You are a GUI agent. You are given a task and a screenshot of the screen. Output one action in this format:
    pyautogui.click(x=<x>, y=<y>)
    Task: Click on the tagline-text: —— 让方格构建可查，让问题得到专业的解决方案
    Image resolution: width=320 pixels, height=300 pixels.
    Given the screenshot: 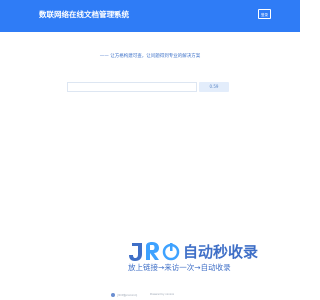 What is the action you would take?
    pyautogui.click(x=150, y=56)
    